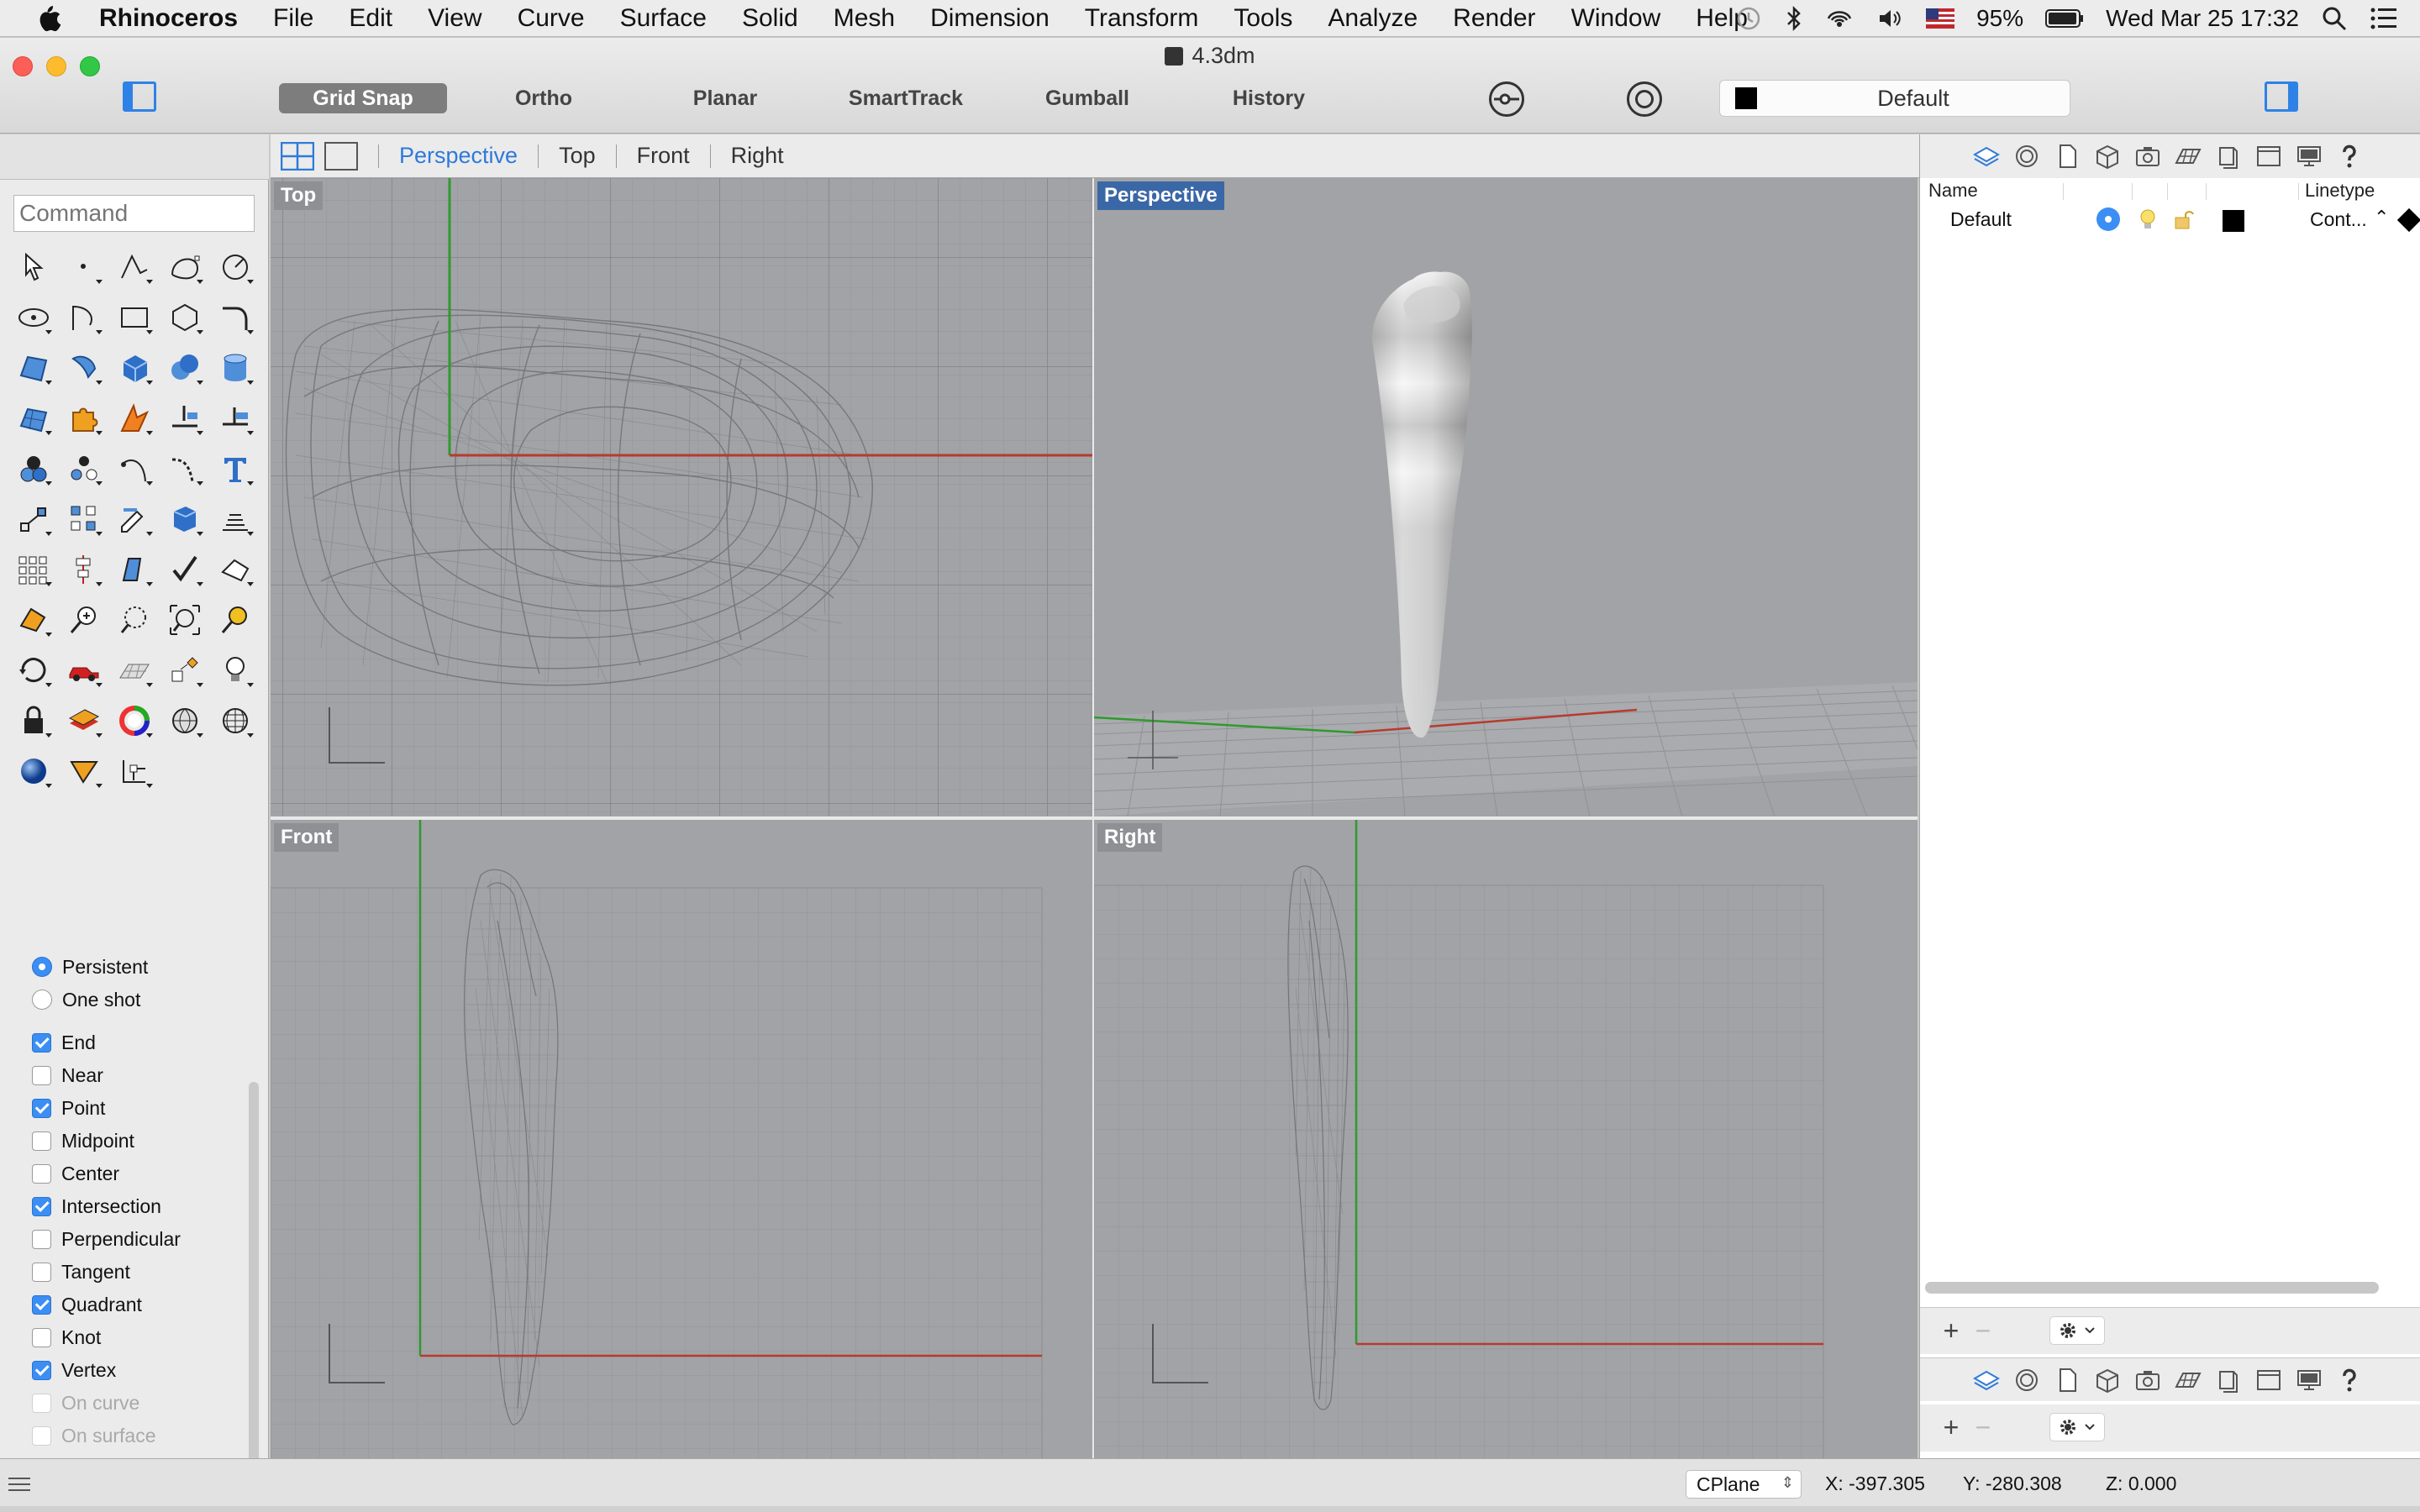 The image size is (2420, 1512). What do you see at coordinates (1130, 837) in the screenshot?
I see `viewport-label-right: Right` at bounding box center [1130, 837].